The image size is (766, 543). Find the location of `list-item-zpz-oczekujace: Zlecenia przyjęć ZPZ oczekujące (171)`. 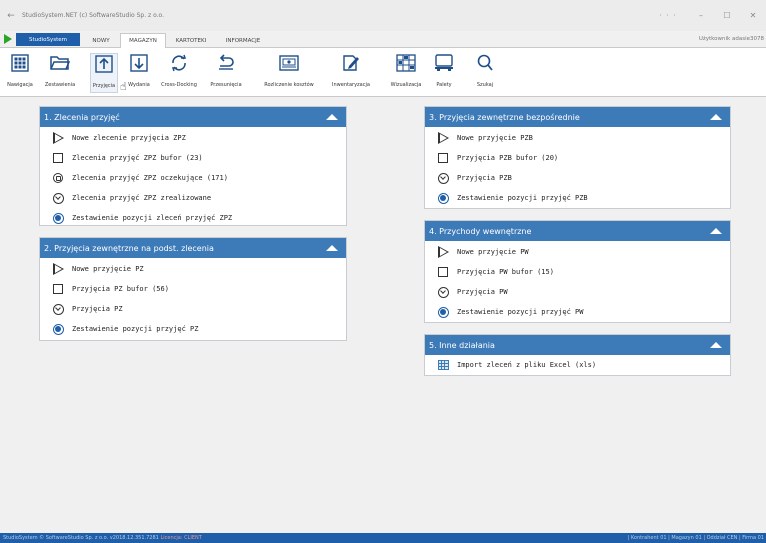

list-item-zpz-oczekujace: Zlecenia przyjęć ZPZ oczekujące (171) is located at coordinates (193, 178).